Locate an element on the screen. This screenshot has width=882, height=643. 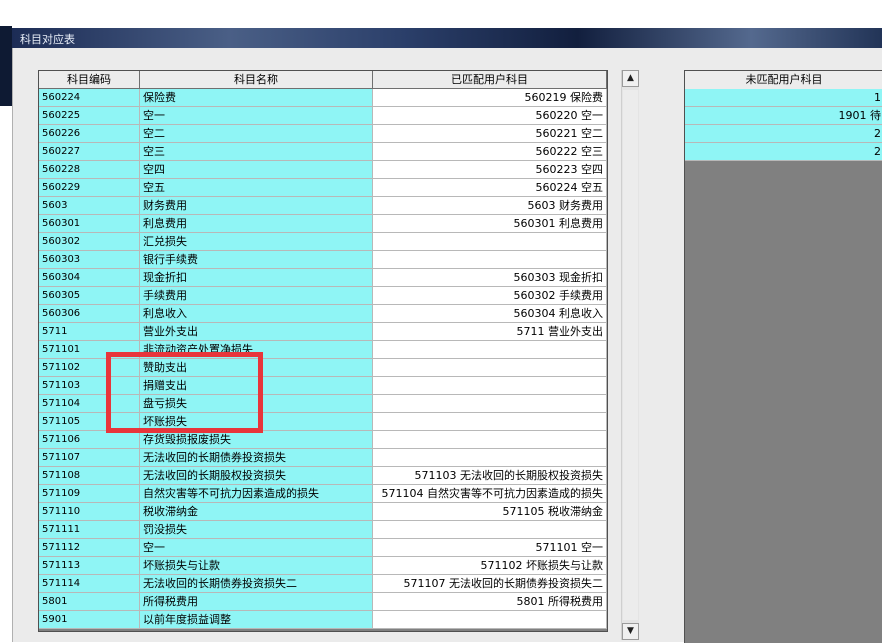
account-name-cell: 以前年度损益调整 is located at coordinates (256, 620).